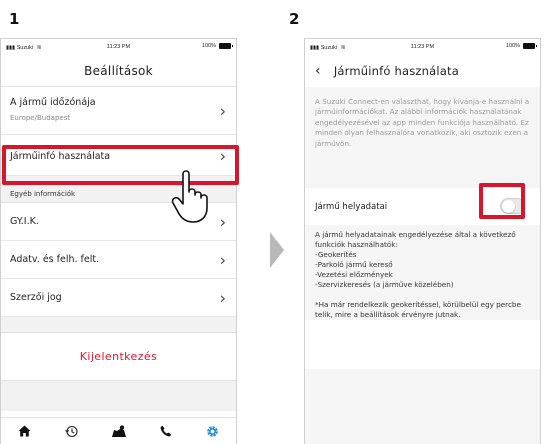 The image size is (547, 444). I want to click on page-title: Járműinfó használata, so click(396, 71).